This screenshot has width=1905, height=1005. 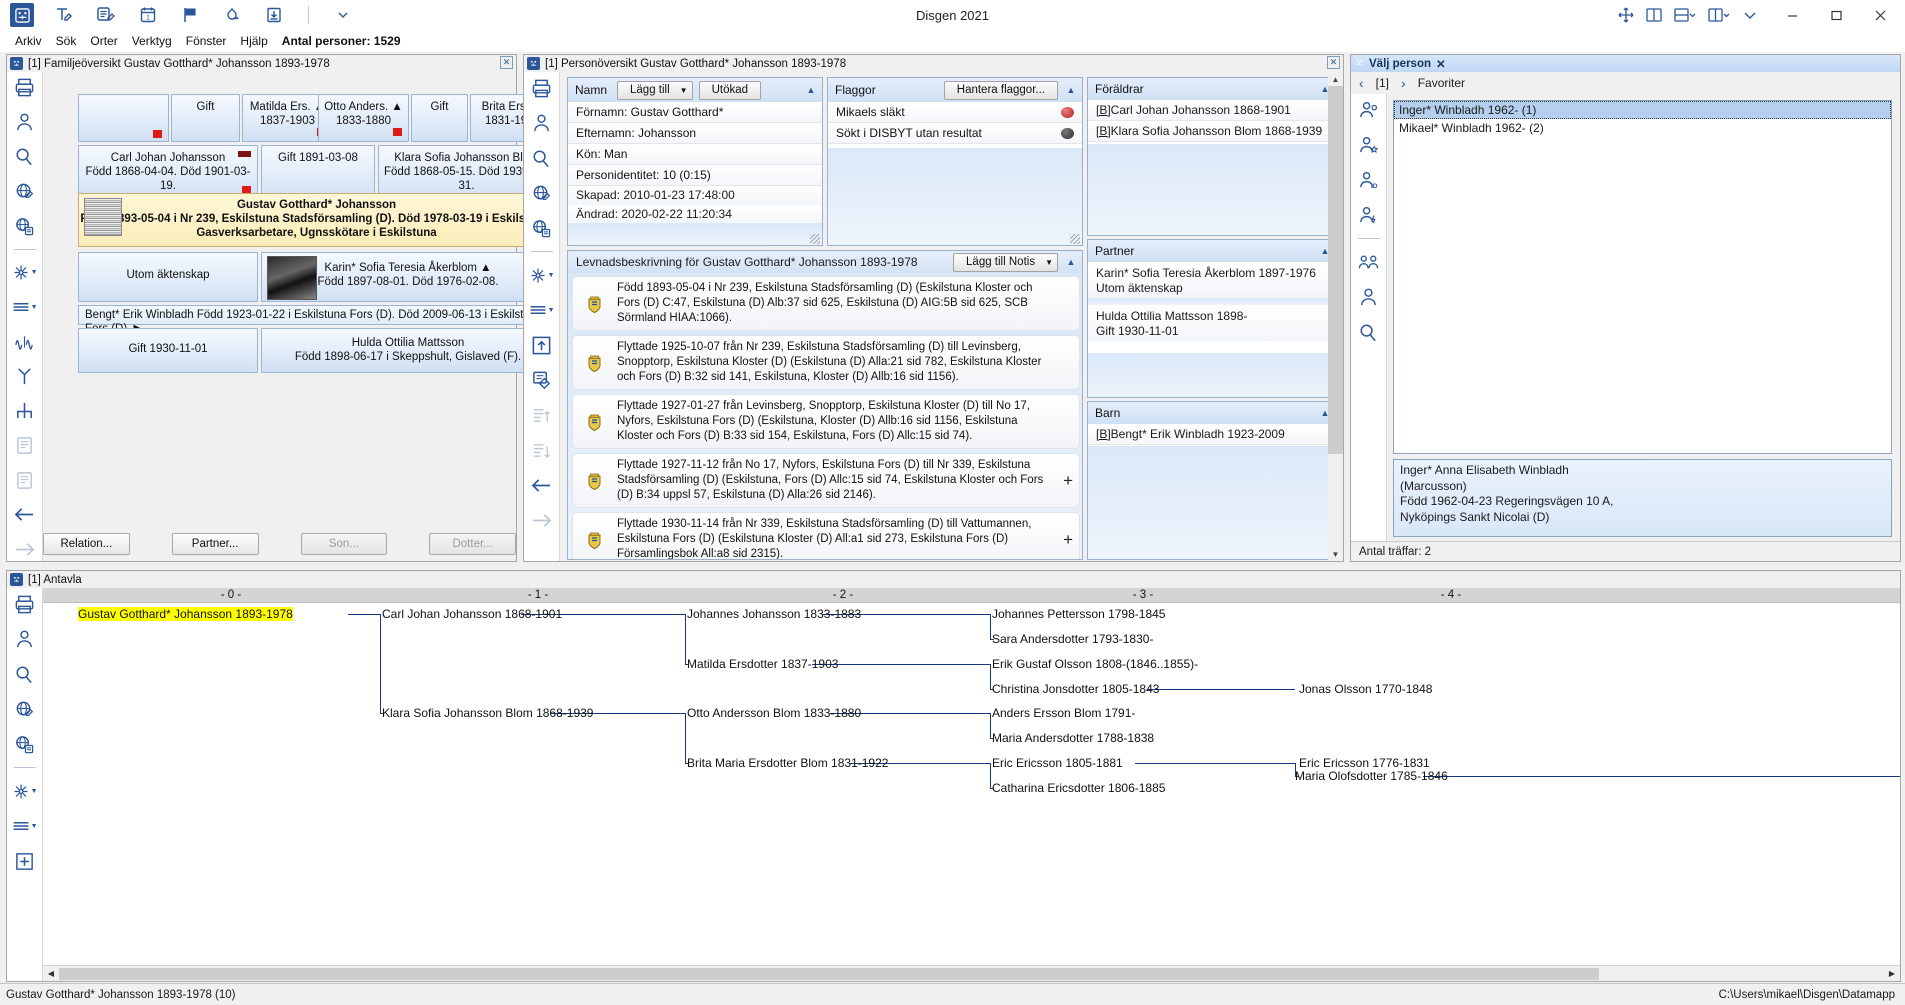 I want to click on window-arrange-icon, so click(x=1685, y=15).